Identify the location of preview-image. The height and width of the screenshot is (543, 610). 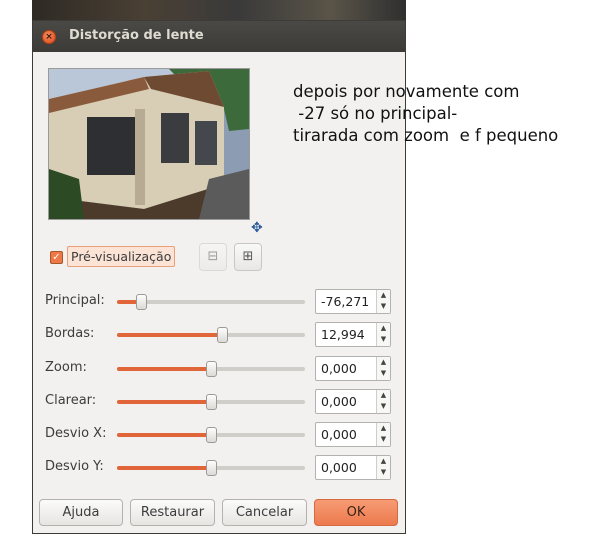
(149, 144).